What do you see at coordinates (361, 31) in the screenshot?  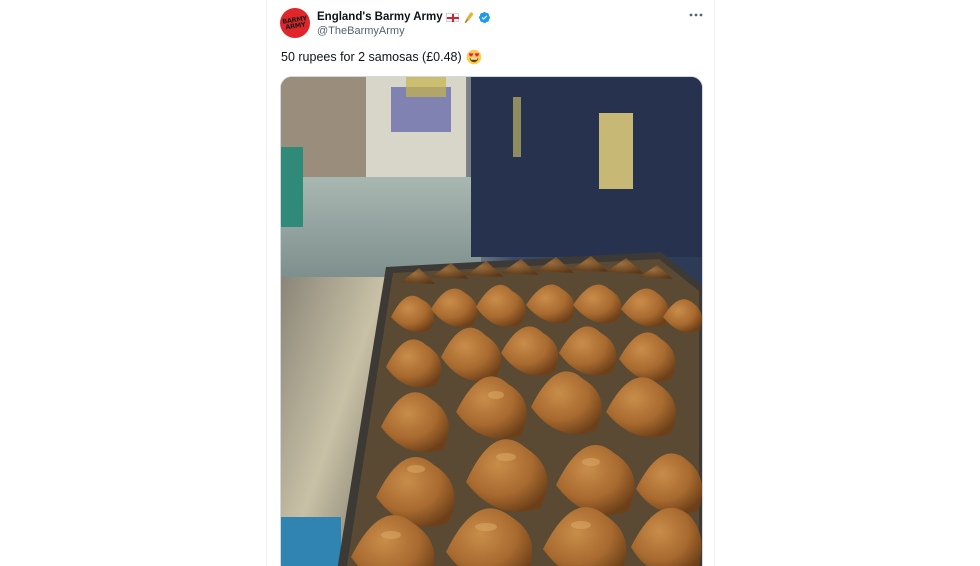 I see `author-handle: @TheBarmyArmy` at bounding box center [361, 31].